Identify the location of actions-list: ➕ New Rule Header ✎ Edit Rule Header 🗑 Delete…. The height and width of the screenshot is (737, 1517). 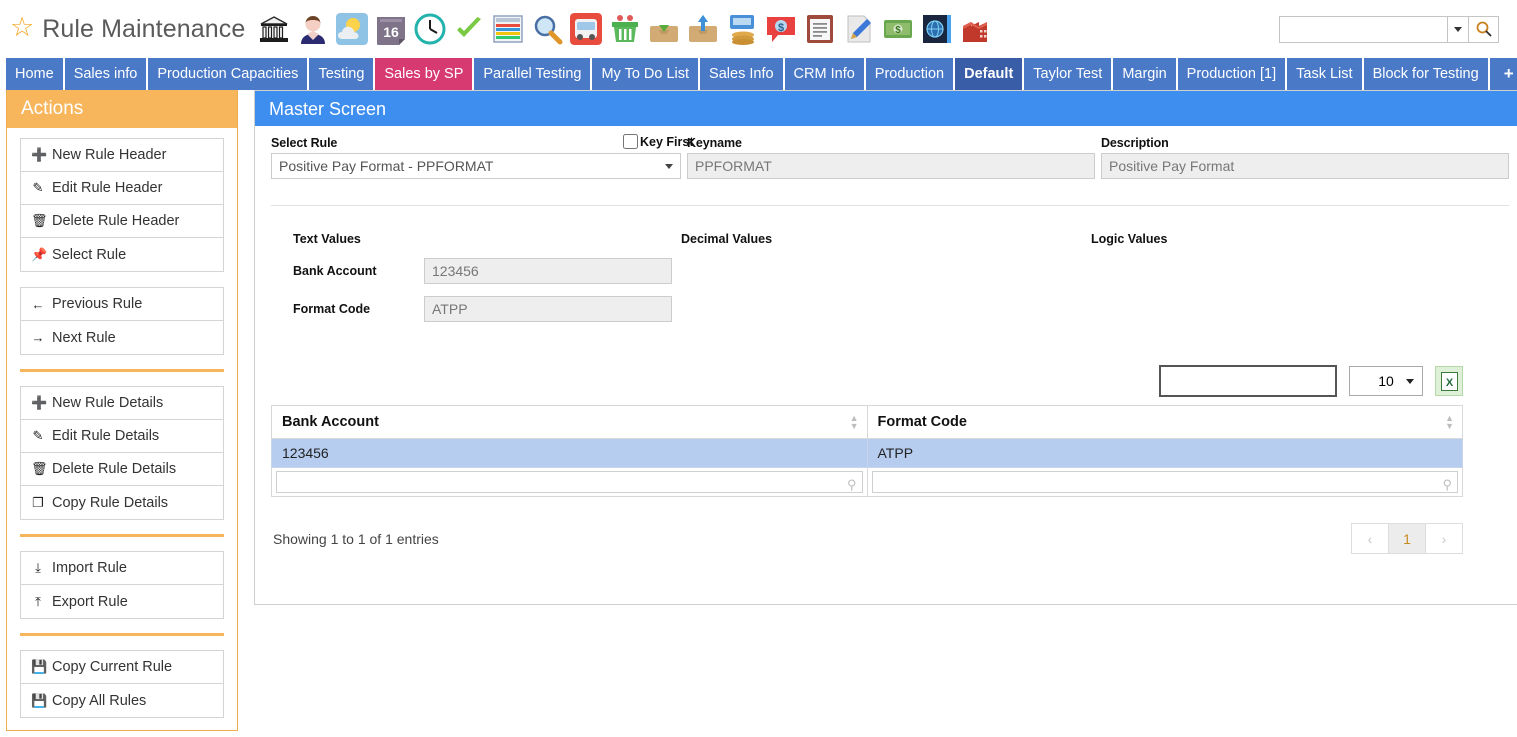
(122, 423).